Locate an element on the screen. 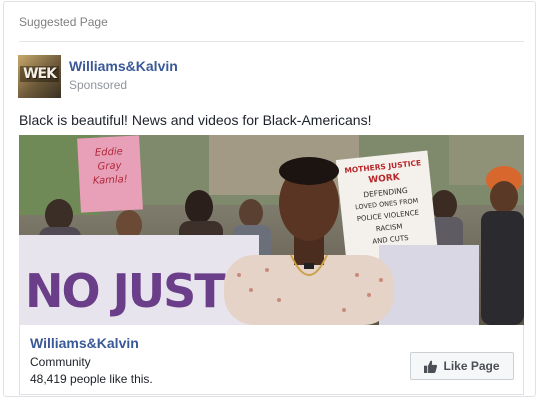 The image size is (540, 400). avatar-logo-text: WEK is located at coordinates (39, 74).